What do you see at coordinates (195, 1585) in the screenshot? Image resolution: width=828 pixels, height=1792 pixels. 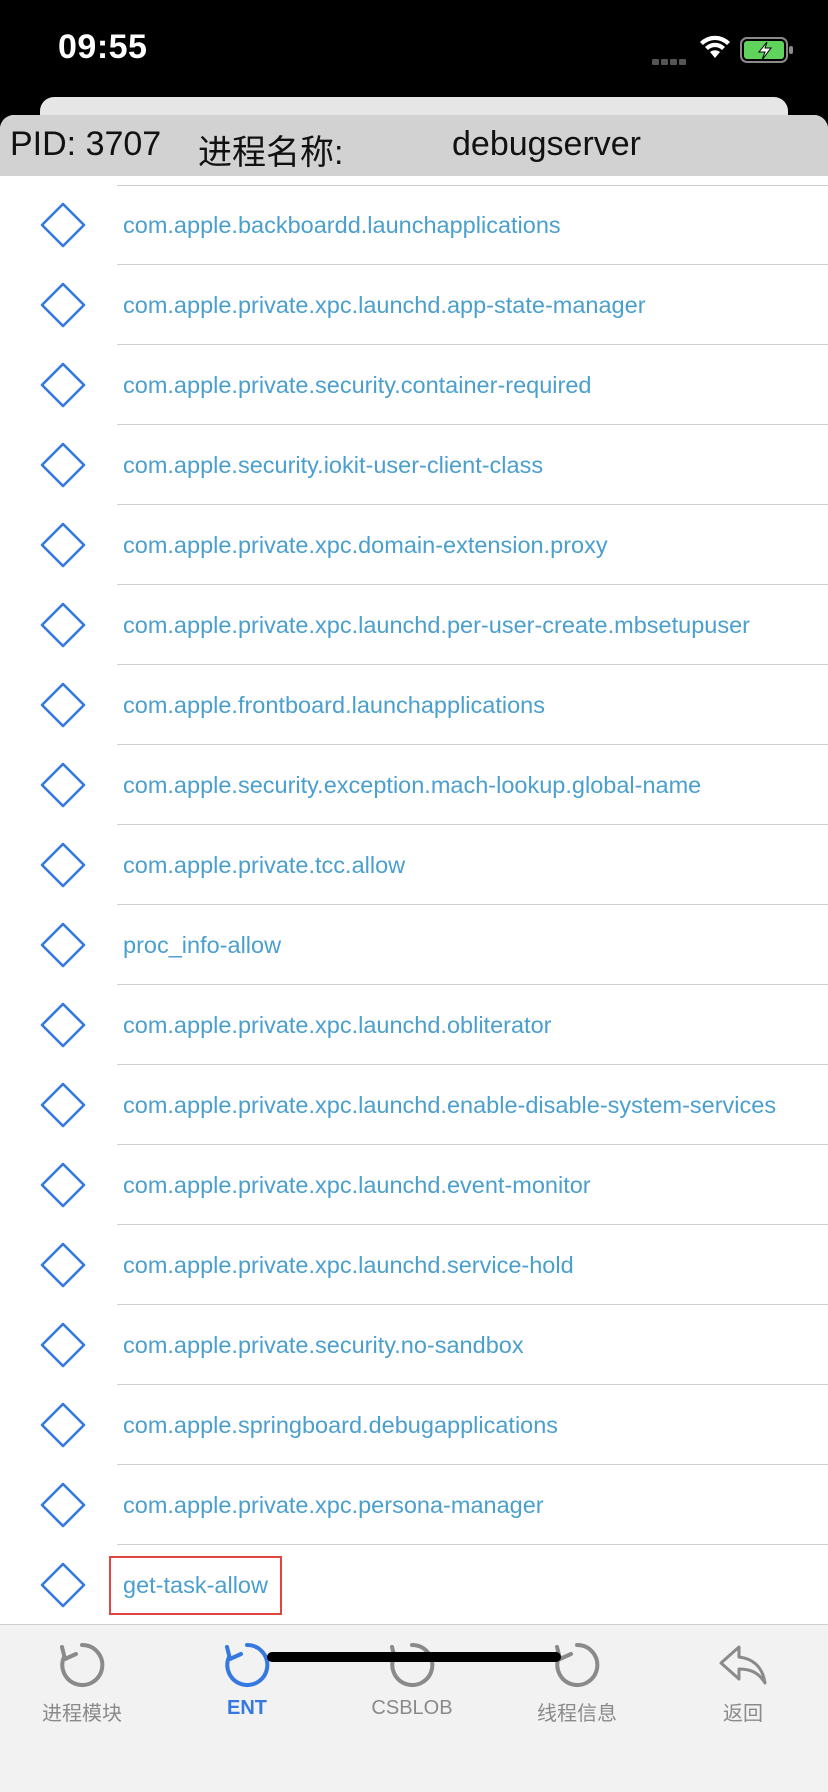 I see `entitlement-text: get-task-allow` at bounding box center [195, 1585].